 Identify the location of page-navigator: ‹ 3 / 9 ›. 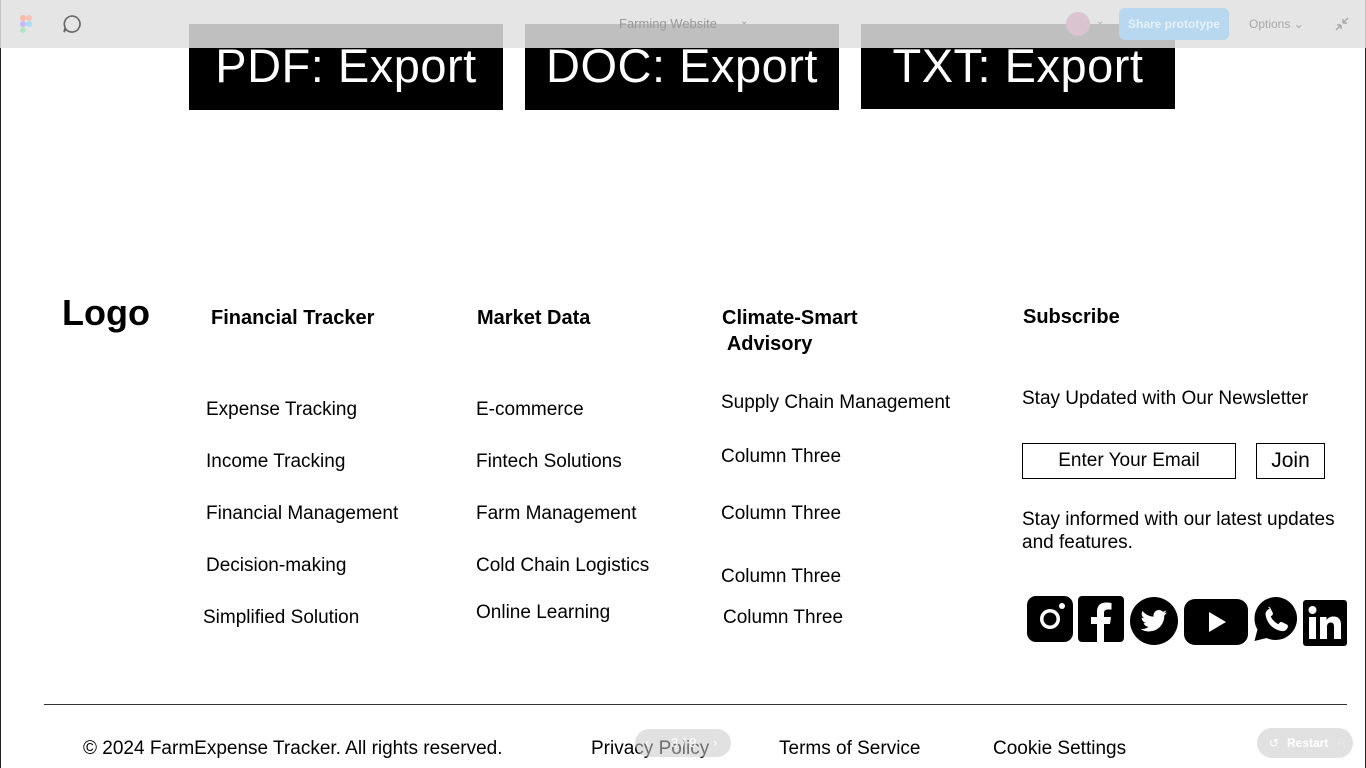
(683, 743).